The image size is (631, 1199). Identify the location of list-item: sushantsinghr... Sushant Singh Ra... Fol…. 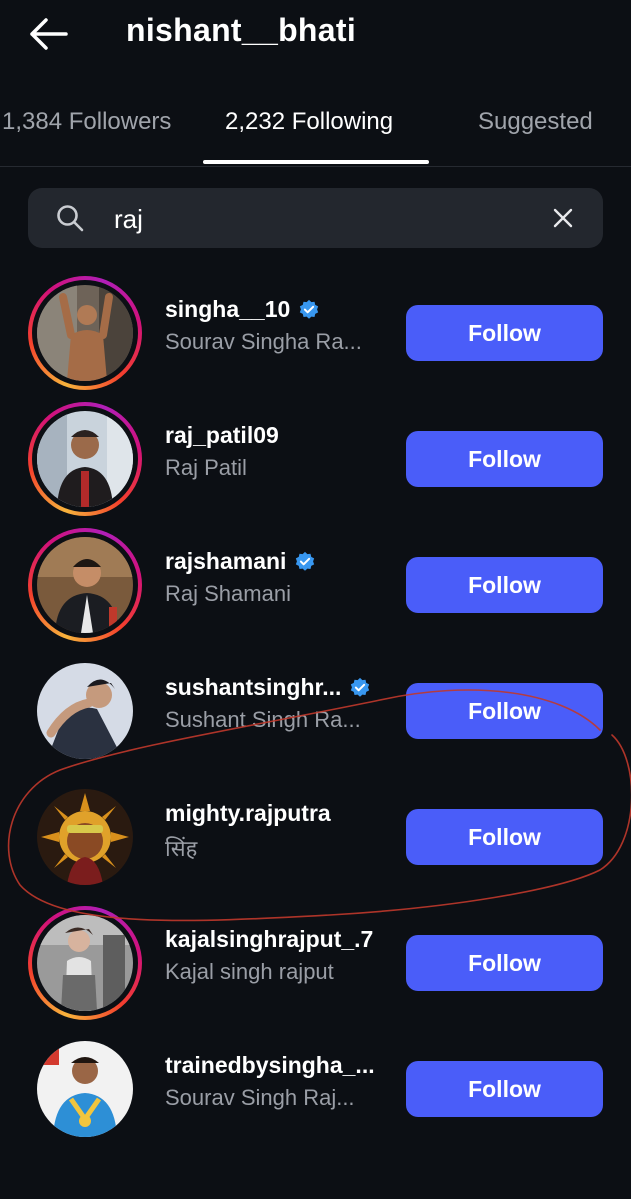
(315, 711).